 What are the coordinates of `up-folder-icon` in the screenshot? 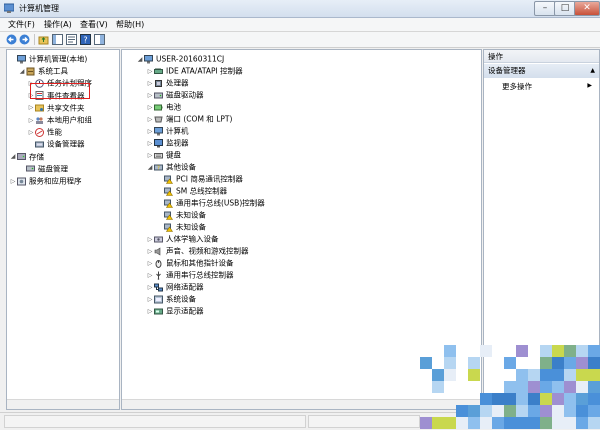 It's located at (43, 39).